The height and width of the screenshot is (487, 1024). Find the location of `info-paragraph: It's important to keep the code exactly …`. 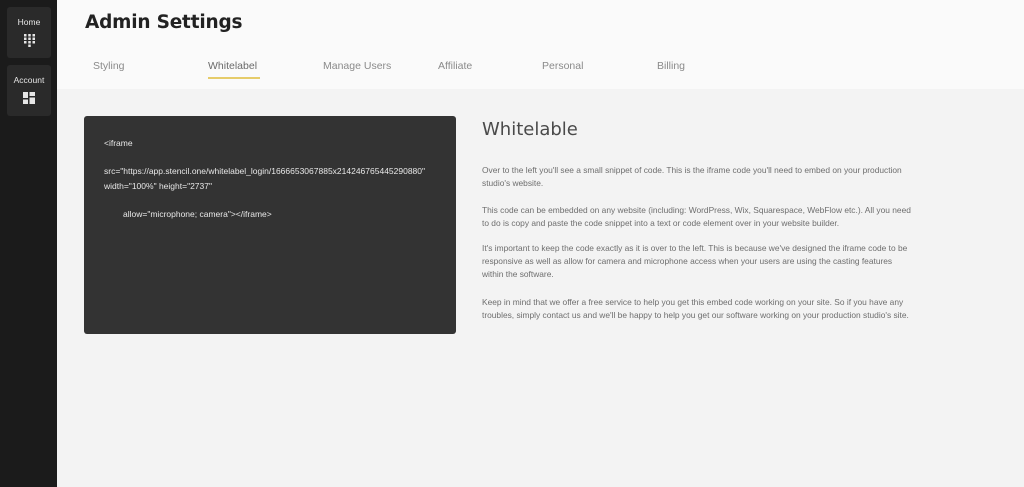

info-paragraph: It's important to keep the code exactly … is located at coordinates (695, 261).